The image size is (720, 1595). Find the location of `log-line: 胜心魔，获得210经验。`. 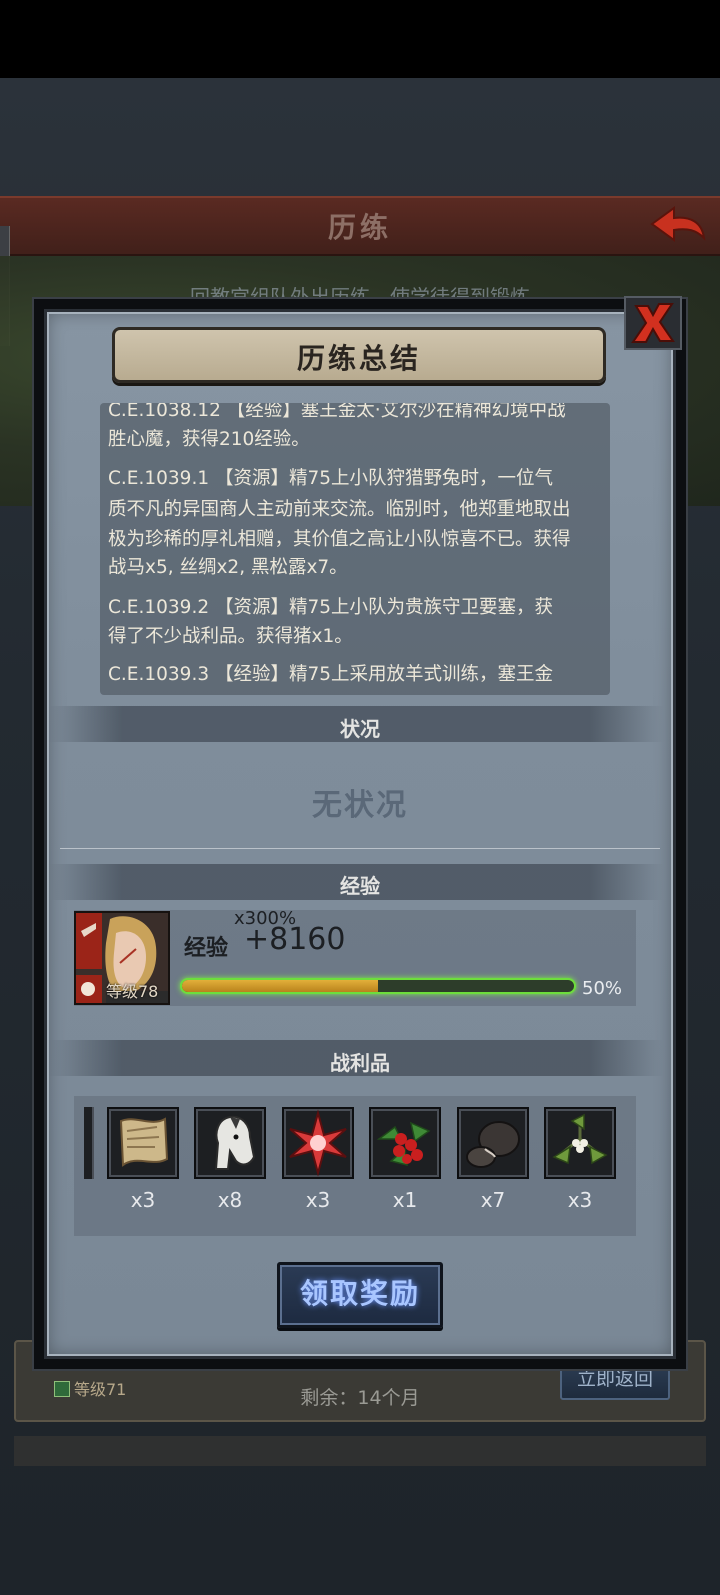

log-line: 胜心魔，获得210经验。 is located at coordinates (209, 439).